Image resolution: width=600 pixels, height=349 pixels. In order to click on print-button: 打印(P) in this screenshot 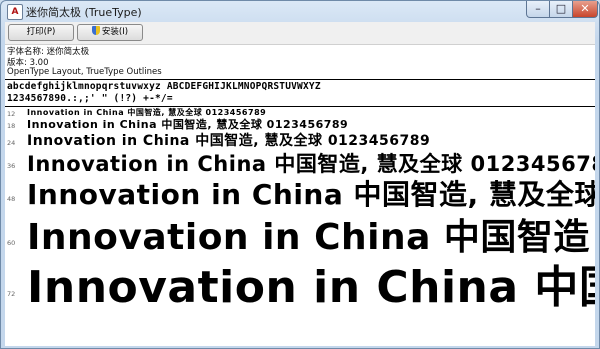, I will do `click(41, 32)`.